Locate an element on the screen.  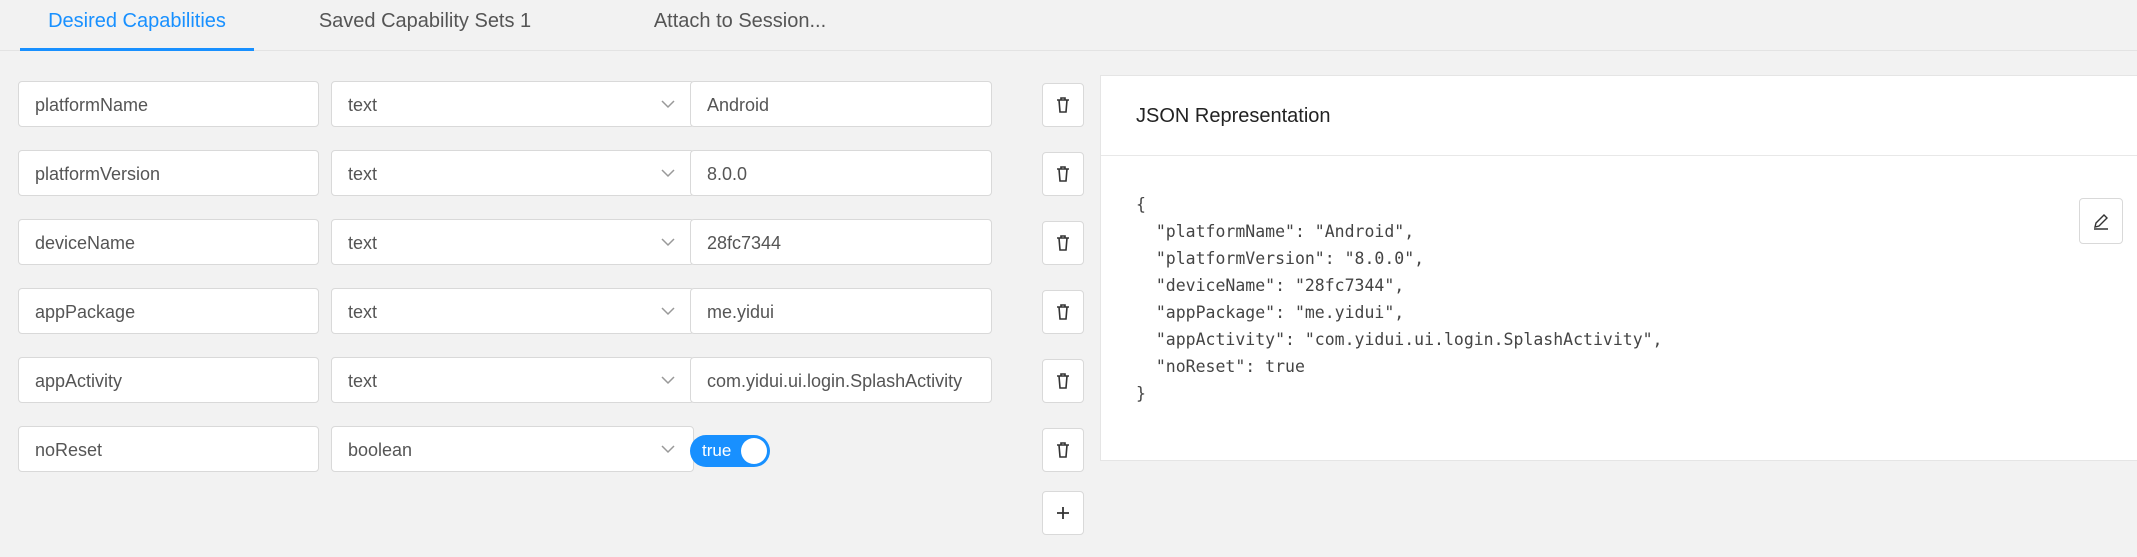
capability-value-input: com.yidui.ui.login.SplashActivity is located at coordinates (841, 380).